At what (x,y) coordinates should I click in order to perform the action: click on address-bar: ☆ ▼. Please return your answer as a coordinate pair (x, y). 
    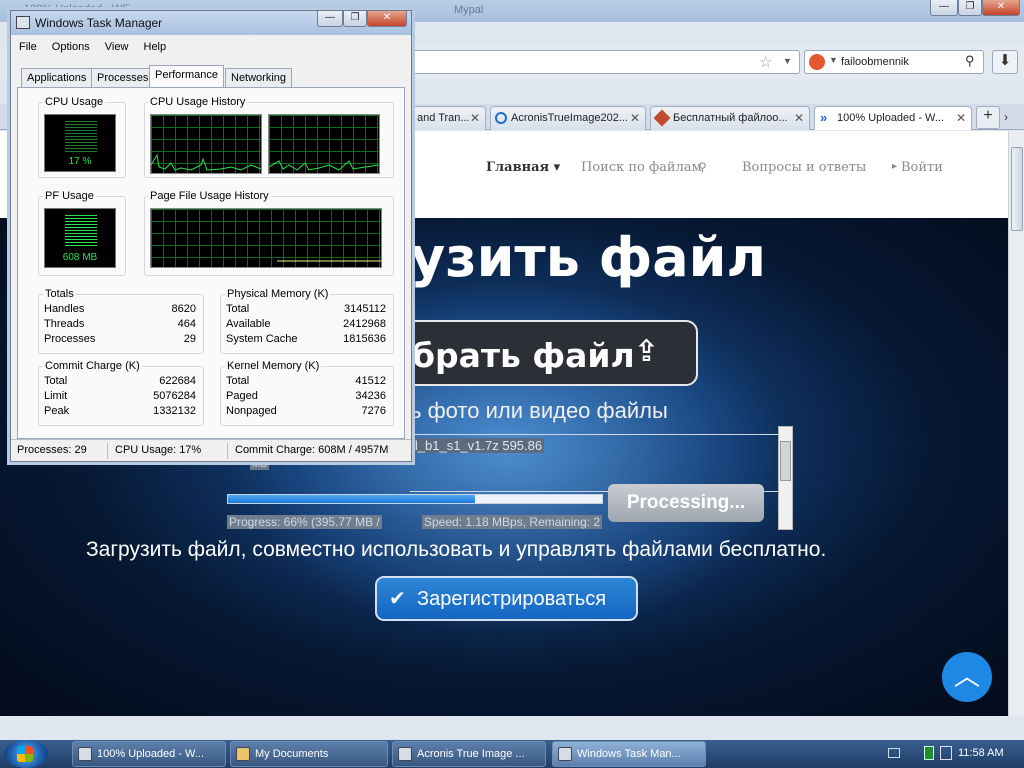
    Looking at the image, I should click on (605, 62).